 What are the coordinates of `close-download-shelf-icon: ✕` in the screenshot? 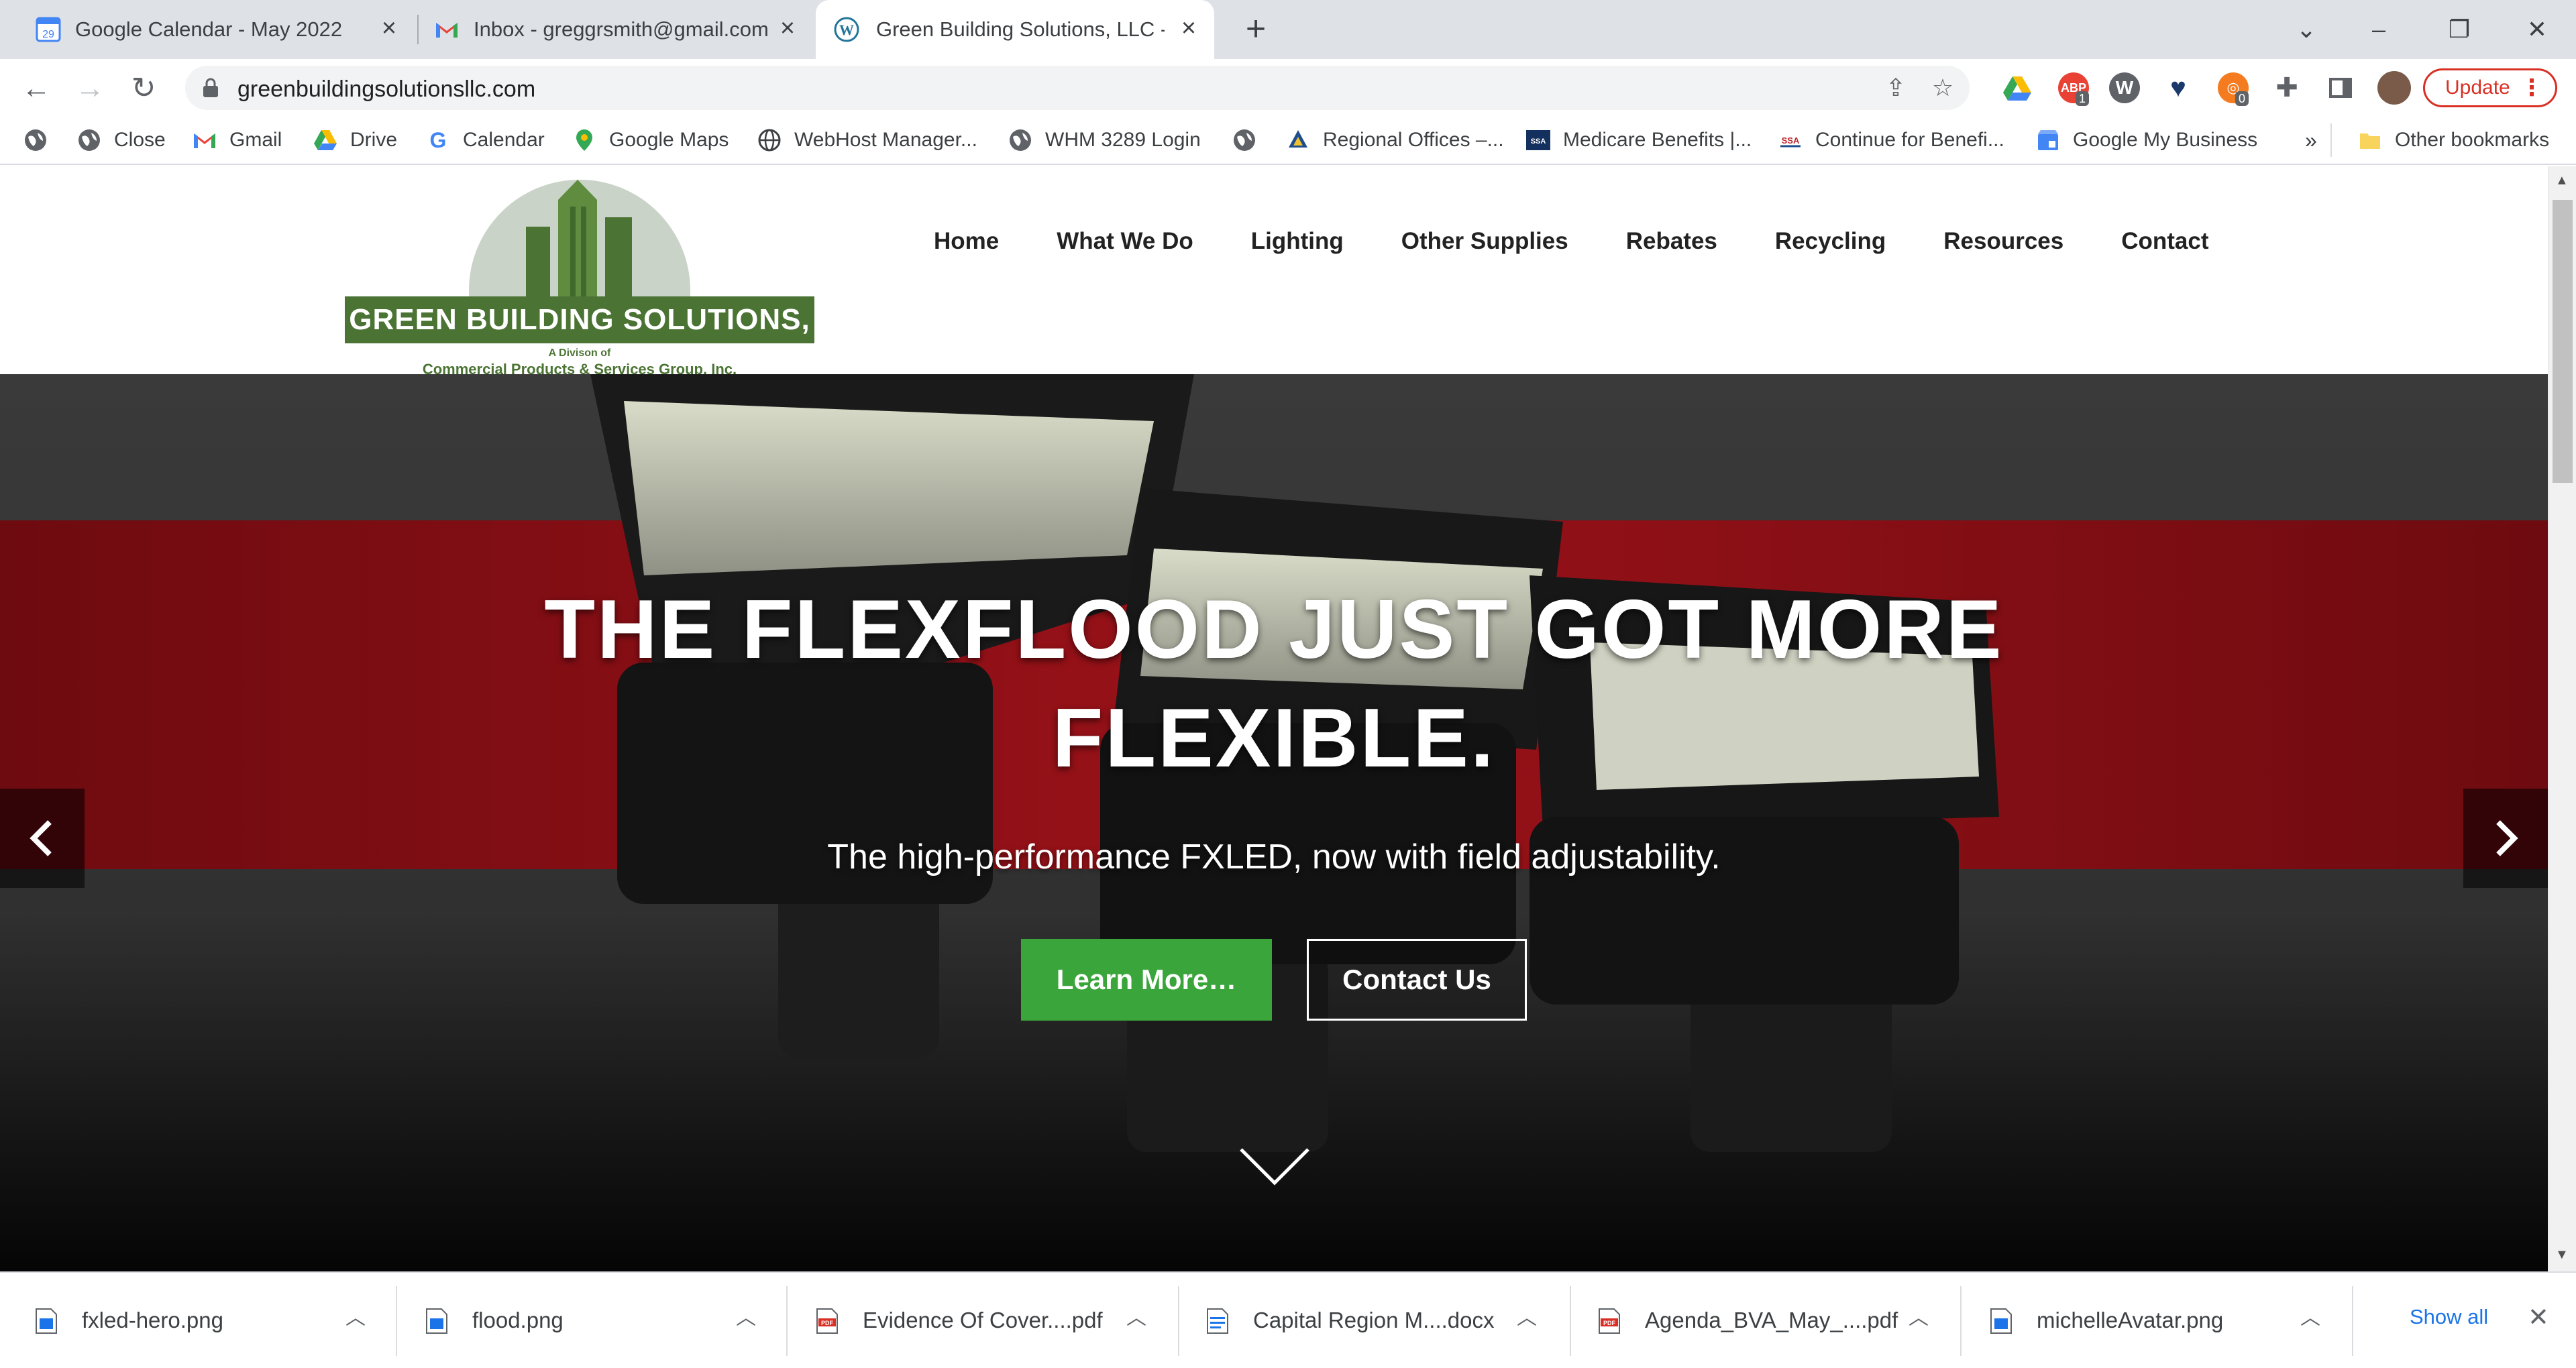 It's located at (2538, 1317).